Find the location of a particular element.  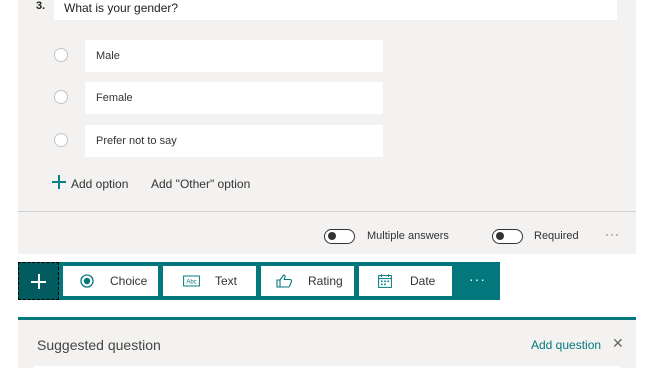

more-options-icon: ··· is located at coordinates (612, 234).